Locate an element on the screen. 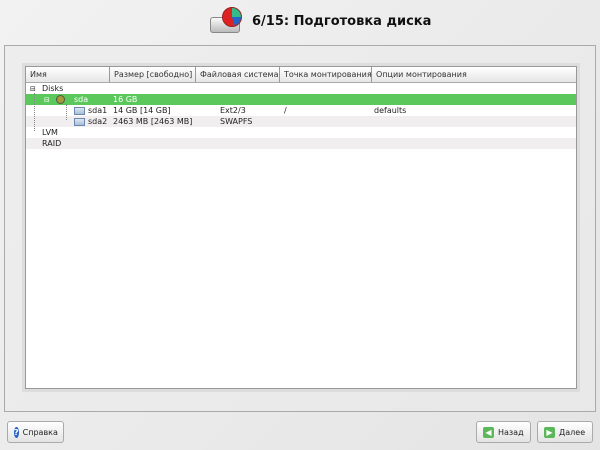 This screenshot has height=450, width=600. help-label: Справка is located at coordinates (40, 432).